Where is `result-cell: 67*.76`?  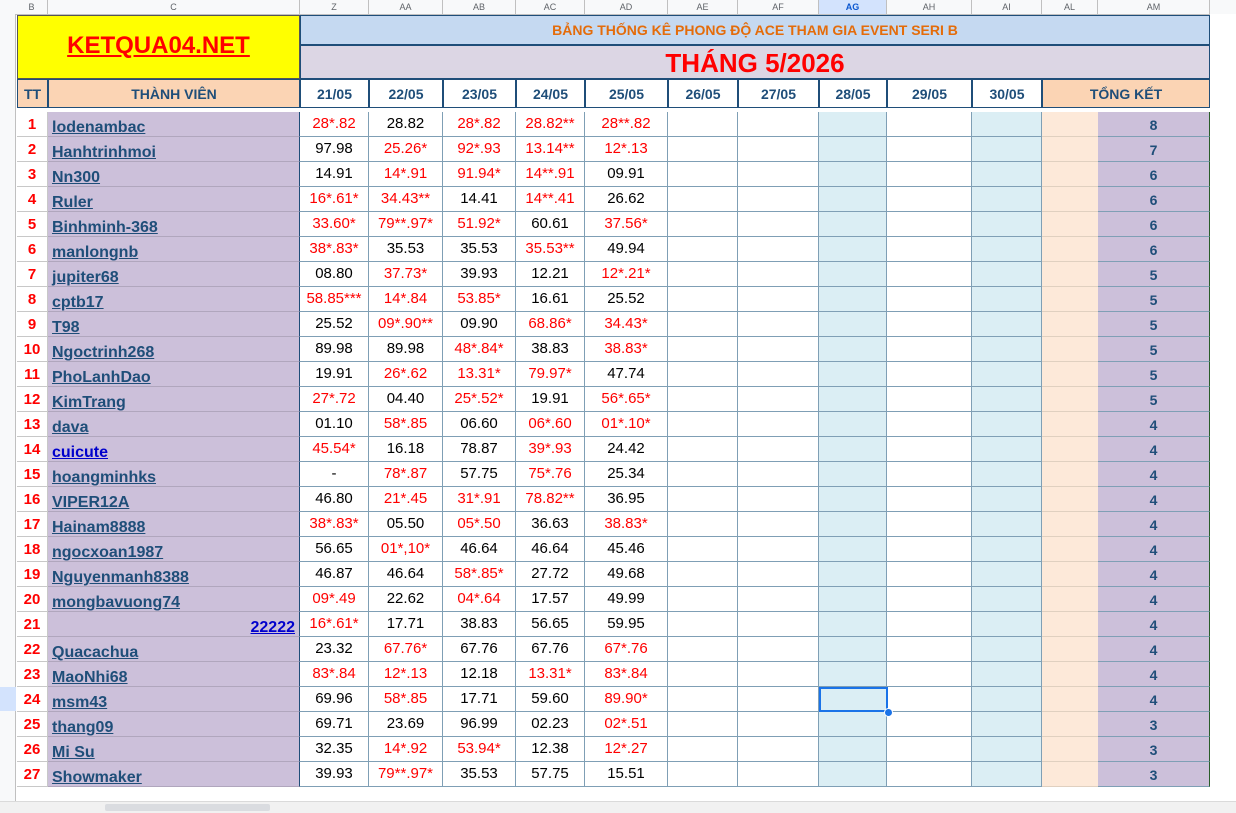 result-cell: 67*.76 is located at coordinates (626, 649).